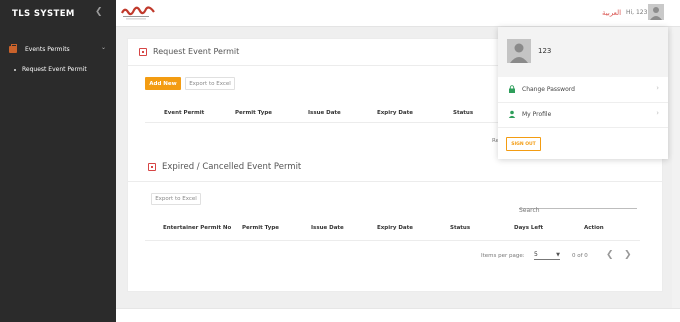 The image size is (680, 322). What do you see at coordinates (583, 89) in the screenshot?
I see `change-password-item: Change Password ›` at bounding box center [583, 89].